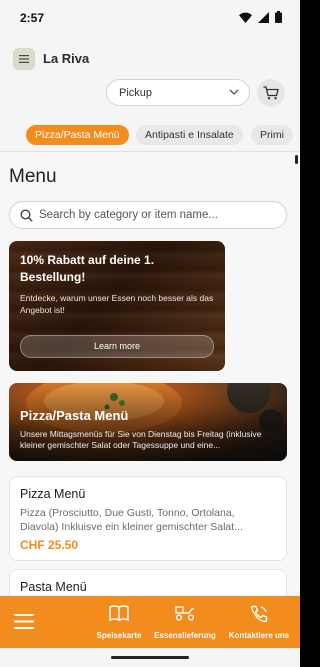 This screenshot has height=667, width=320. I want to click on gesture-bar, so click(150, 657).